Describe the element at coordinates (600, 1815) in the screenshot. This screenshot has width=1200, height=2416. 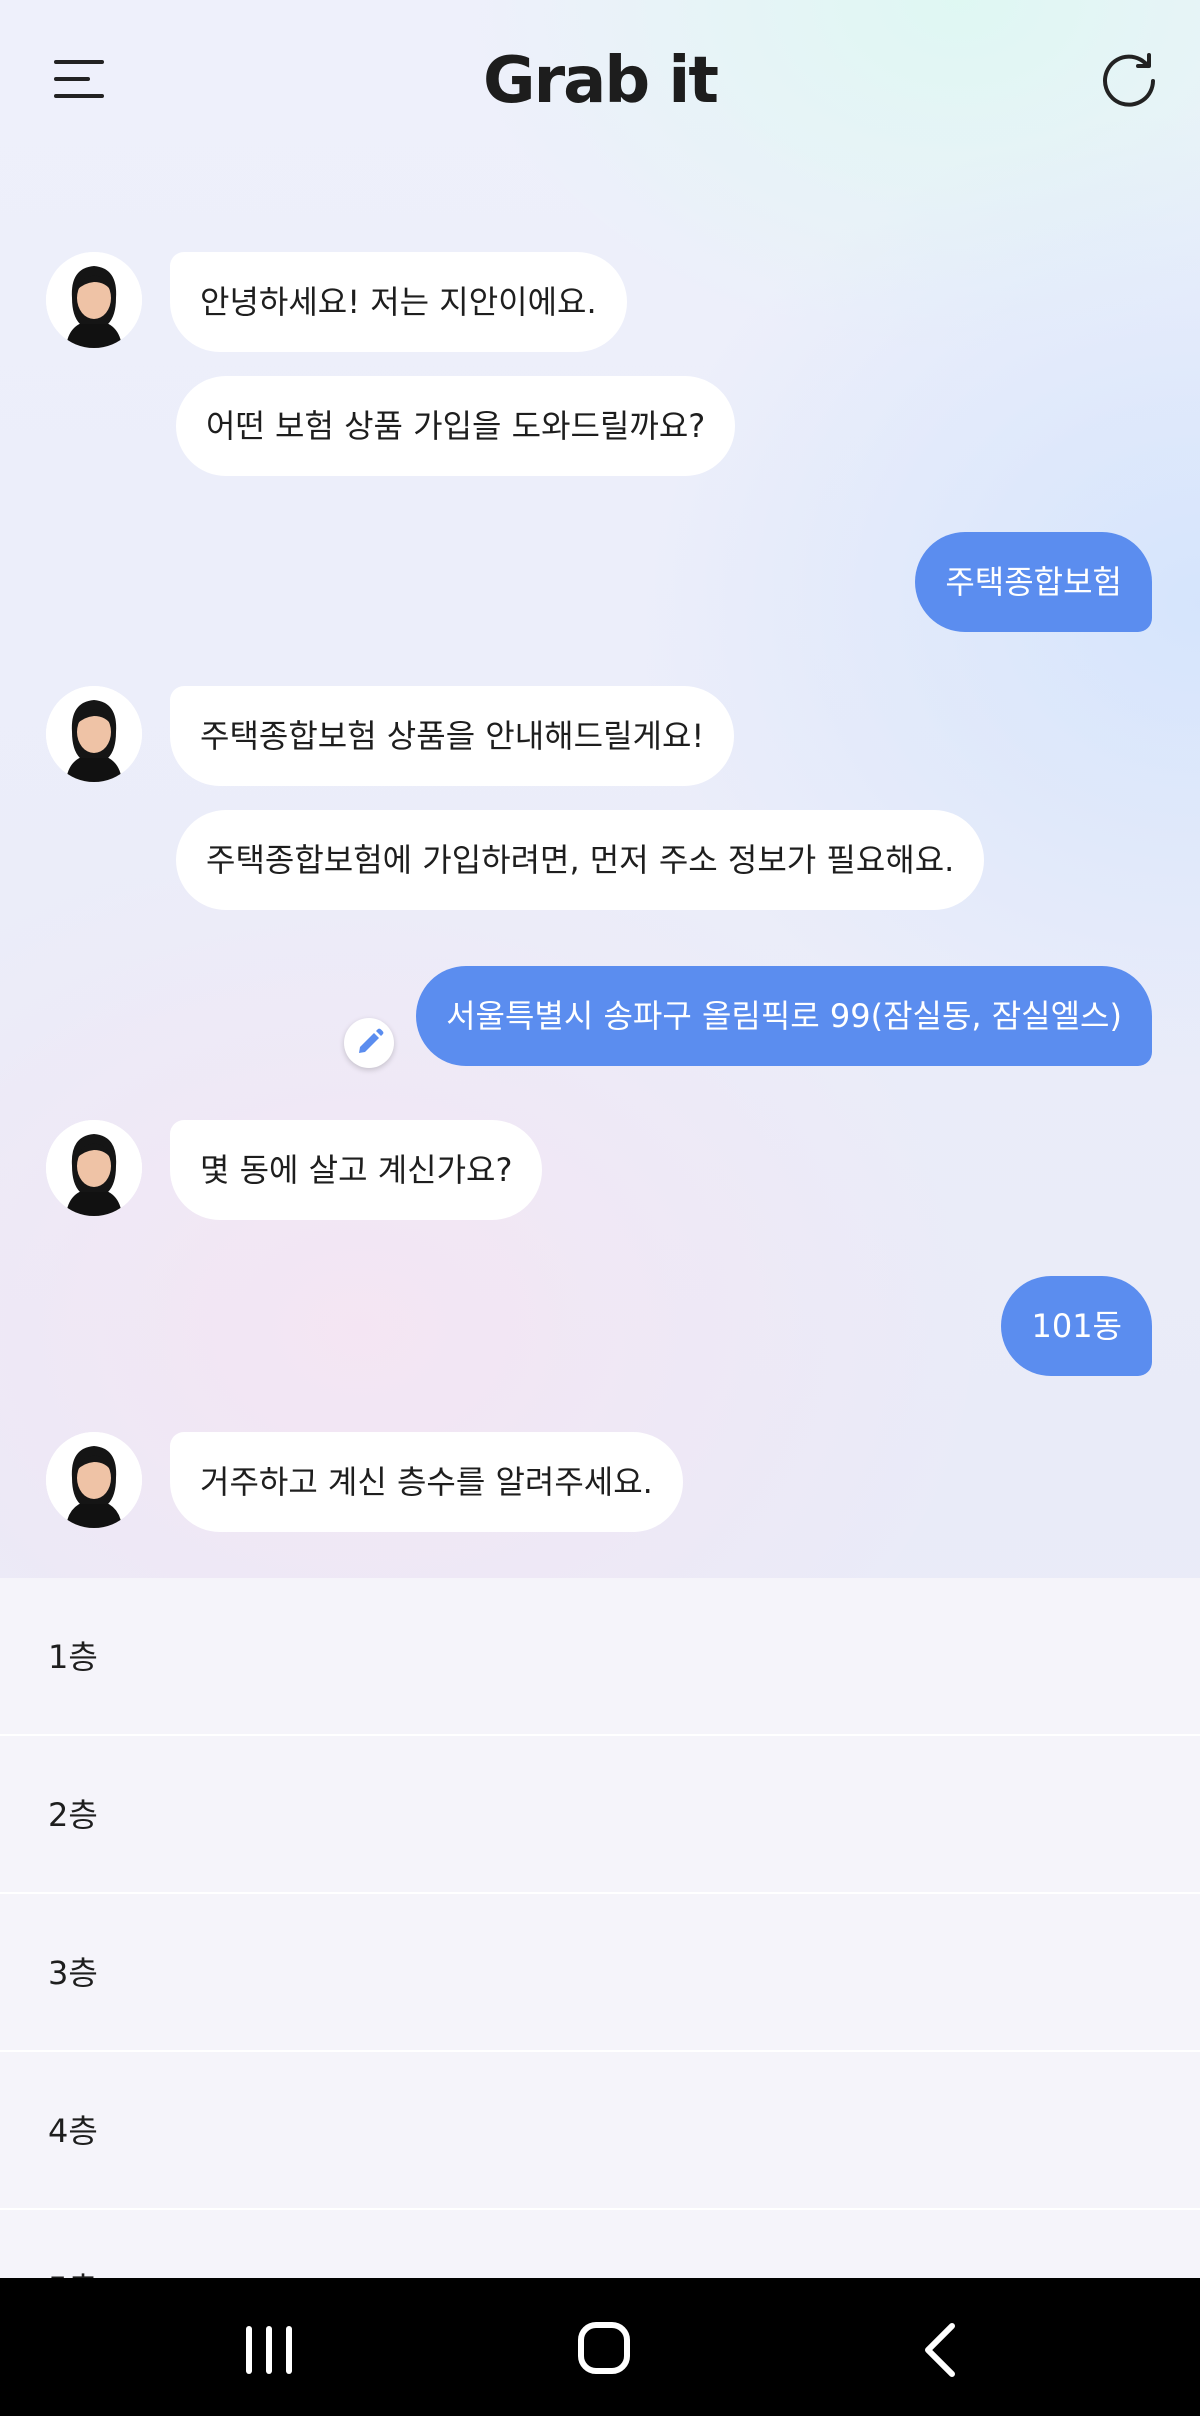
I see `floor-option: 2층` at that location.